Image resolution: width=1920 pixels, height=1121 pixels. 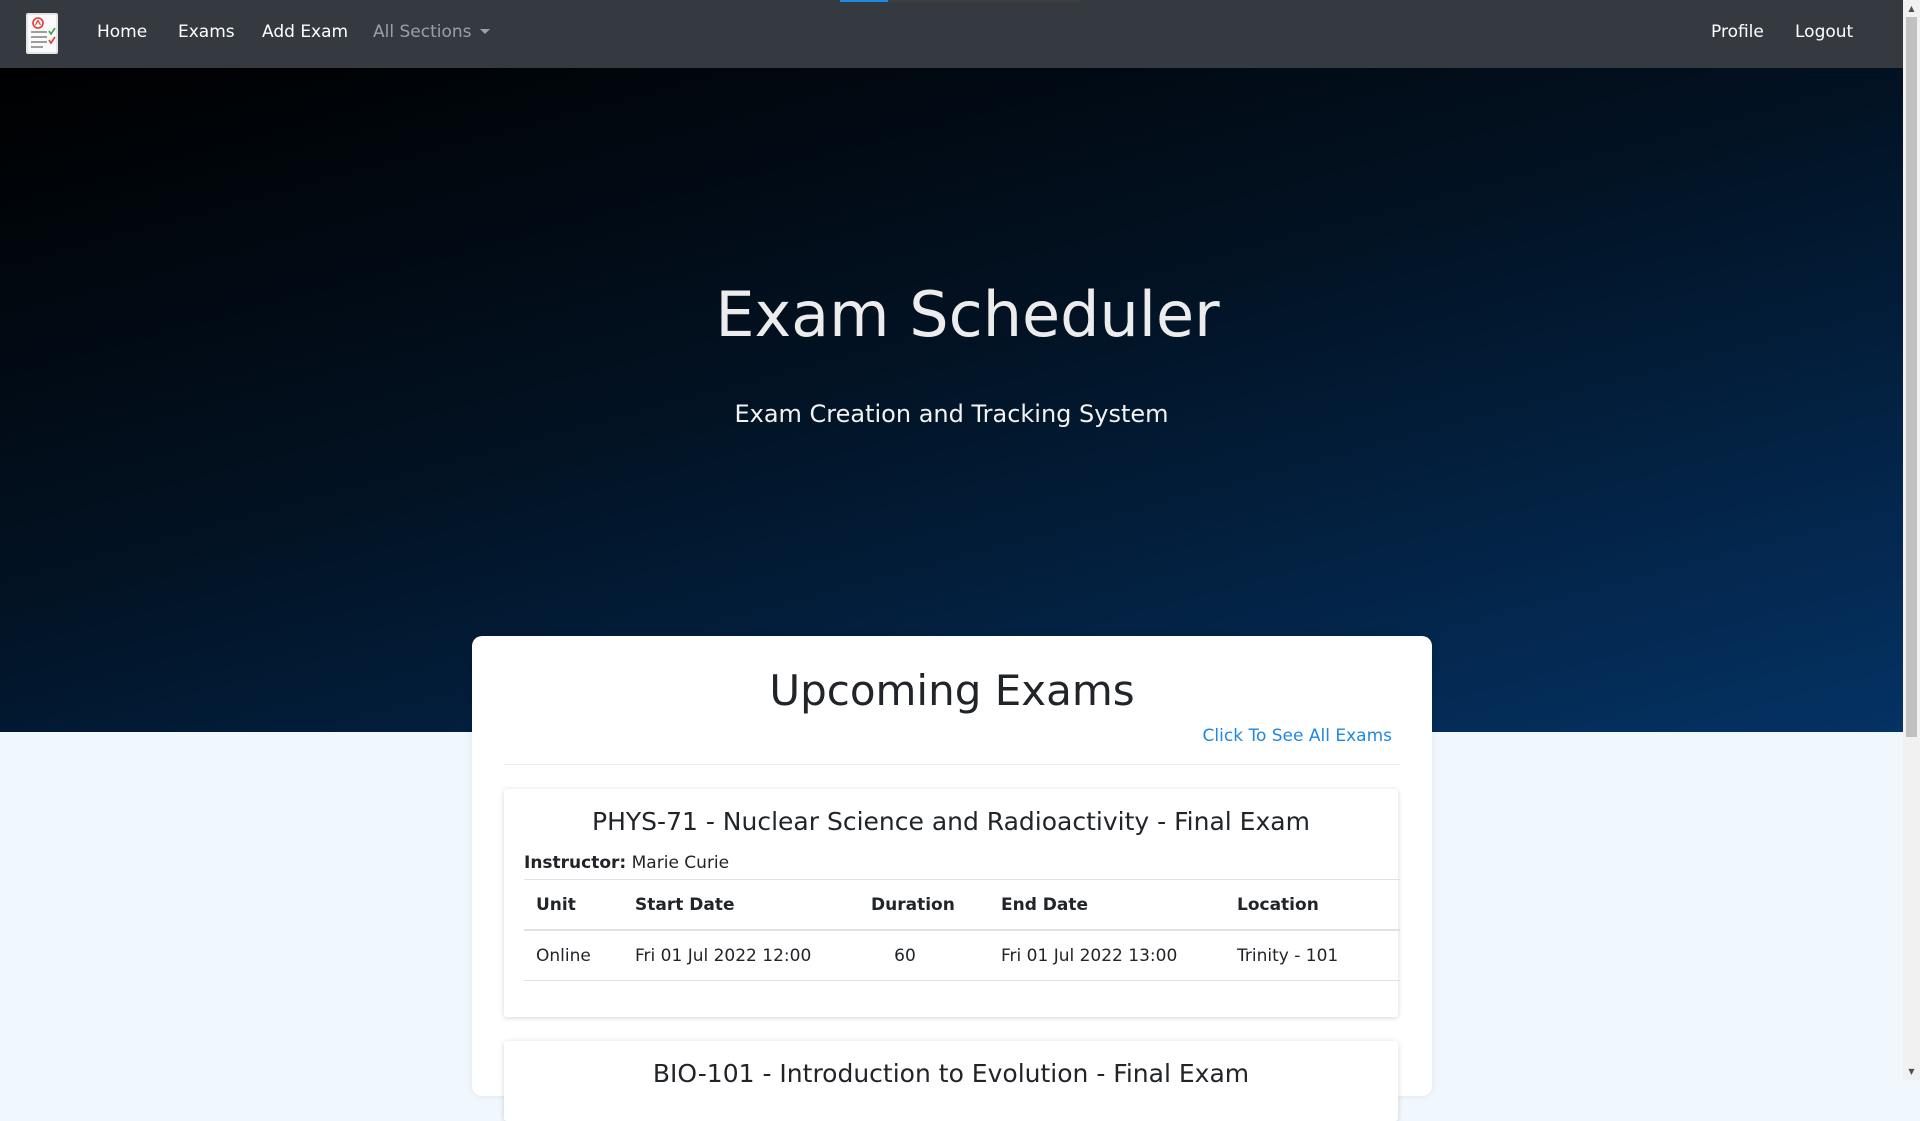 I want to click on nav-all-sections-dropdown: All Sections, so click(x=431, y=32).